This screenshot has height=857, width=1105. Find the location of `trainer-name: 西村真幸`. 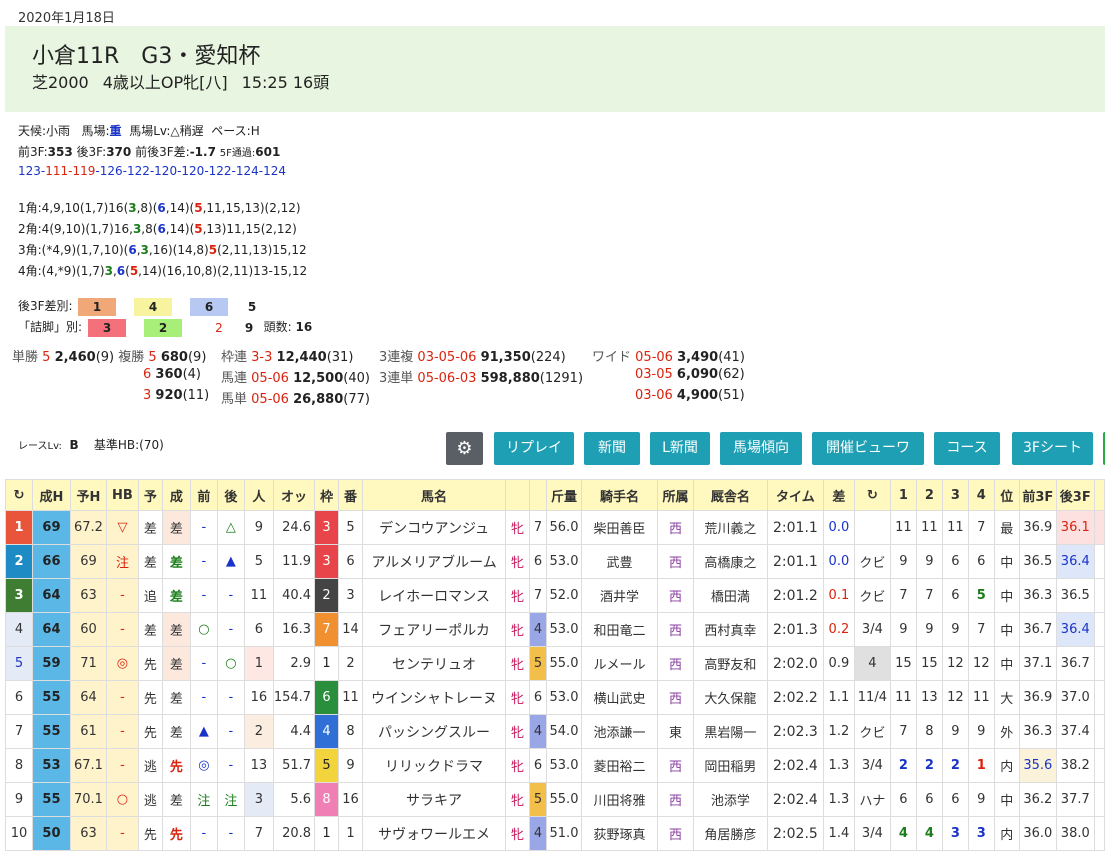

trainer-name: 西村真幸 is located at coordinates (730, 629).